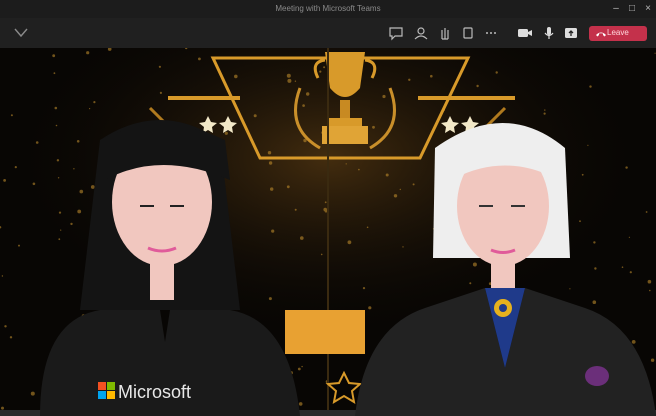 This screenshot has width=656, height=416. Describe the element at coordinates (525, 33) in the screenshot. I see `camera-icon` at that location.